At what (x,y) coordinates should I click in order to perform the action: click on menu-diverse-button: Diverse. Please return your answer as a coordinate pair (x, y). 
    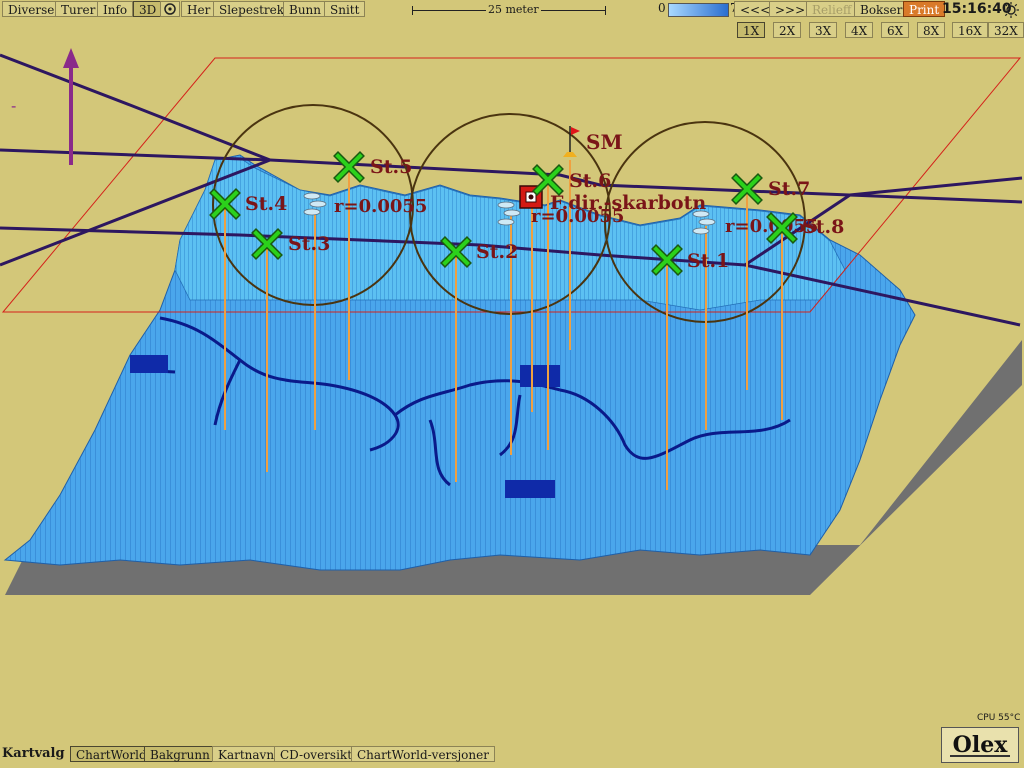
    Looking at the image, I should click on (31, 9).